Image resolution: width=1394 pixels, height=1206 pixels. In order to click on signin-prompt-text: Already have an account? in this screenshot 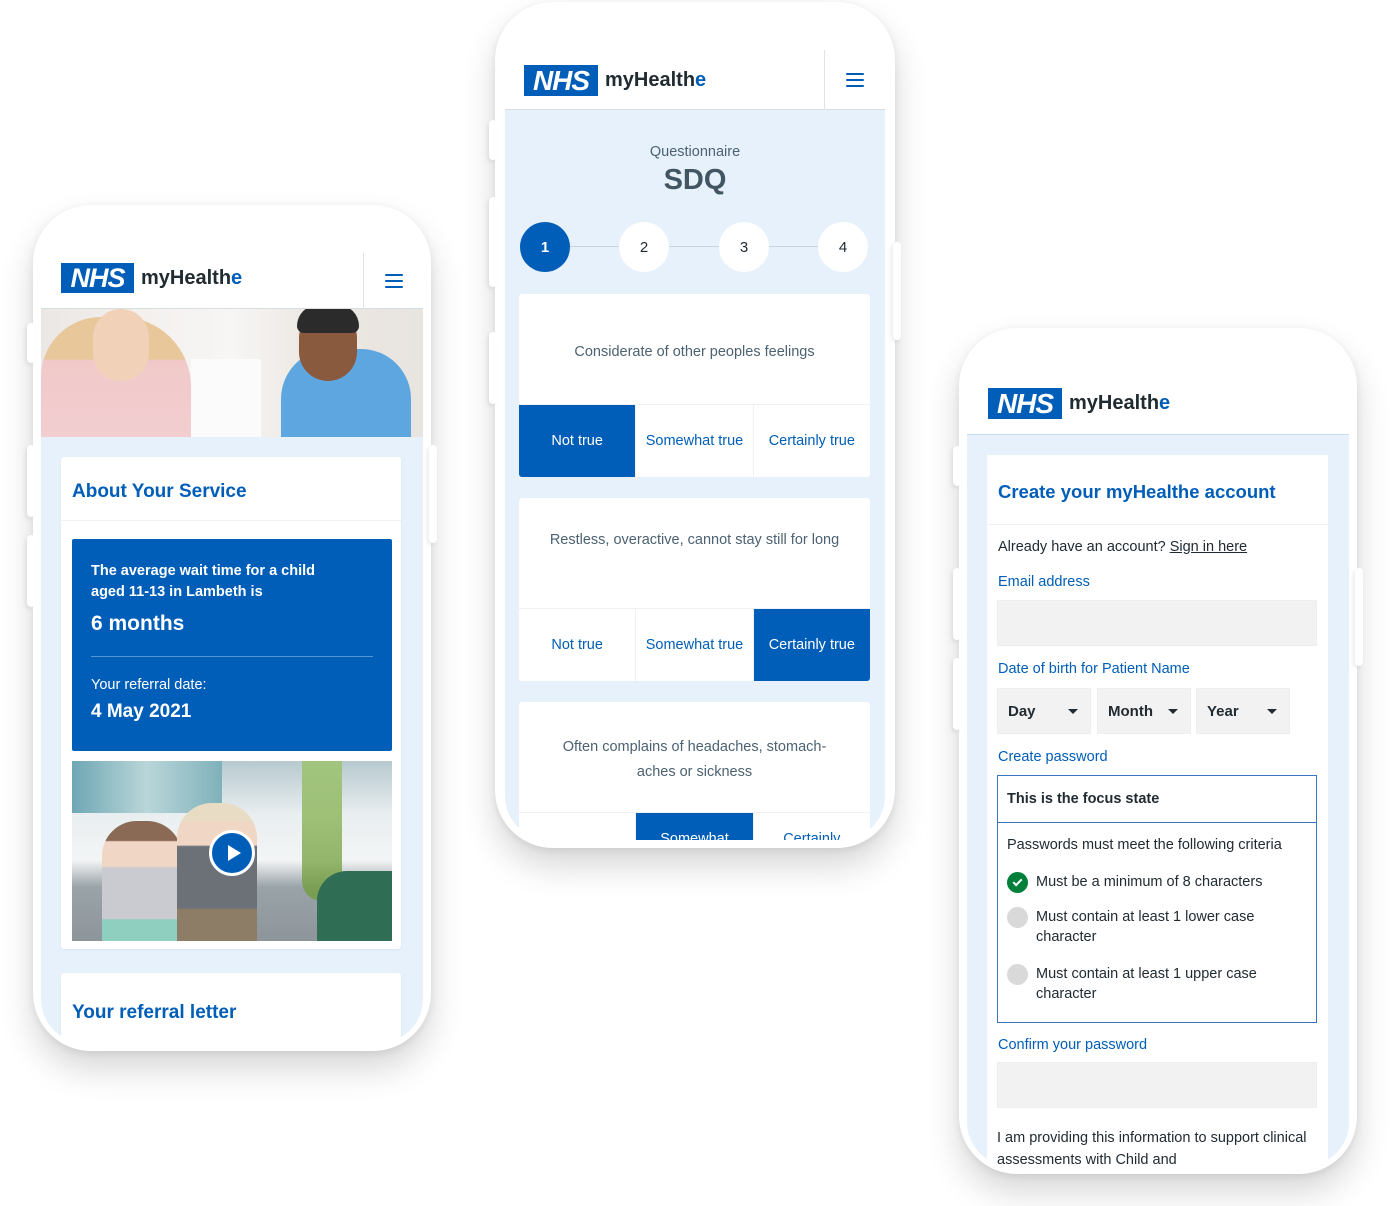, I will do `click(1082, 547)`.